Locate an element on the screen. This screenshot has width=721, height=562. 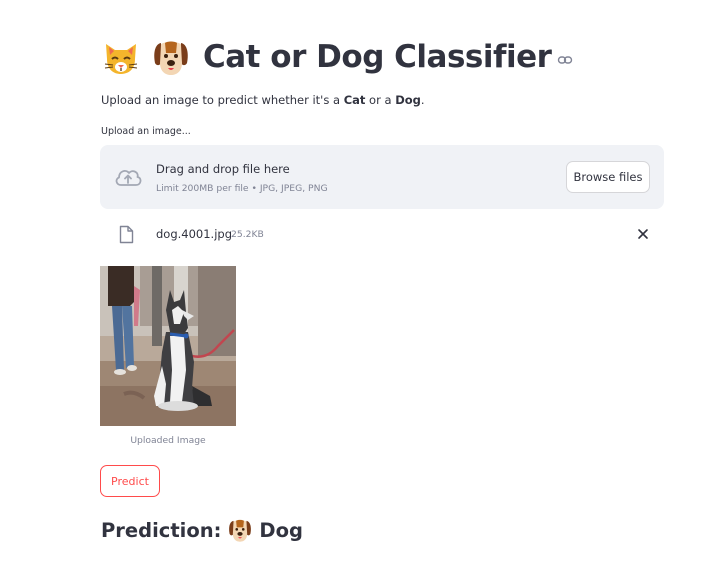
browse-files-button: Browse files is located at coordinates (608, 177).